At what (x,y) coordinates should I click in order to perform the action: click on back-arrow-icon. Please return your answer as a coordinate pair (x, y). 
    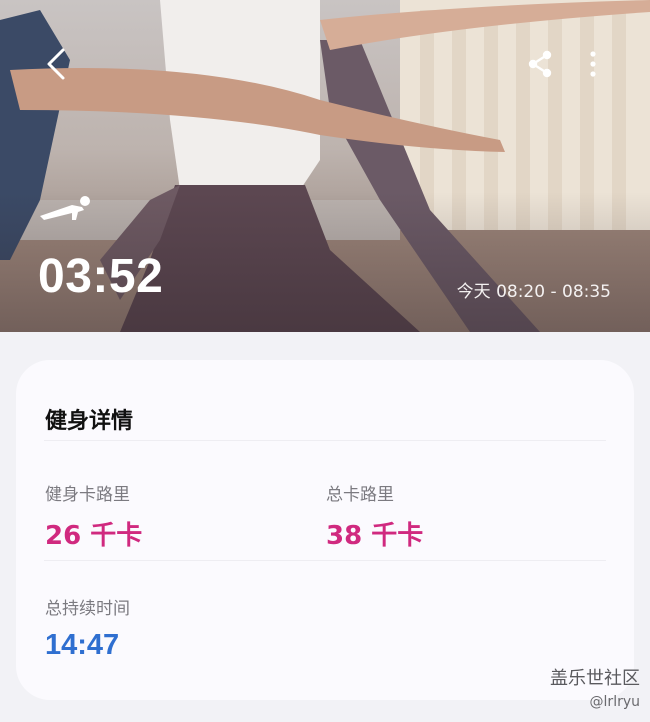
    Looking at the image, I should click on (56, 64).